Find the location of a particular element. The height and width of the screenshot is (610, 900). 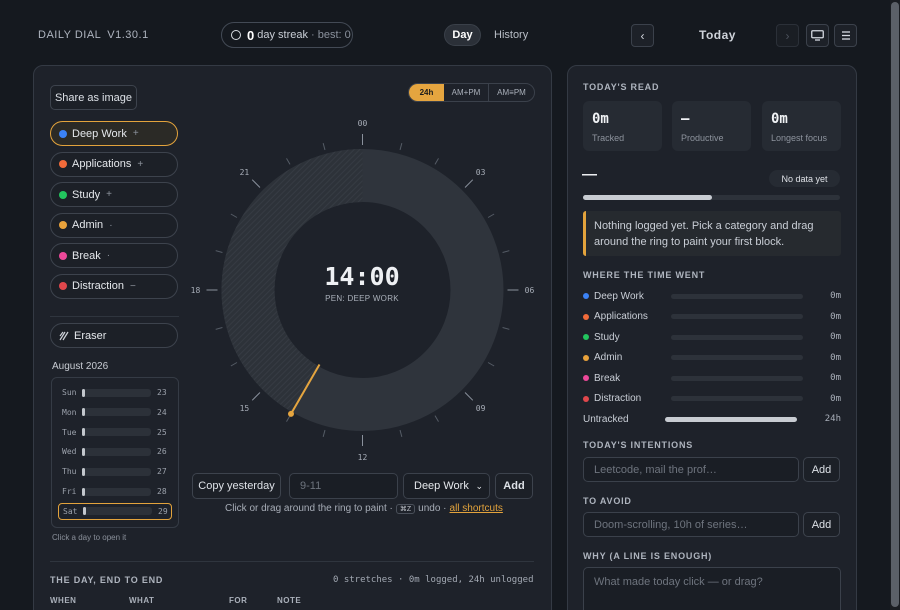

eraser-button: Eraser is located at coordinates (114, 335).